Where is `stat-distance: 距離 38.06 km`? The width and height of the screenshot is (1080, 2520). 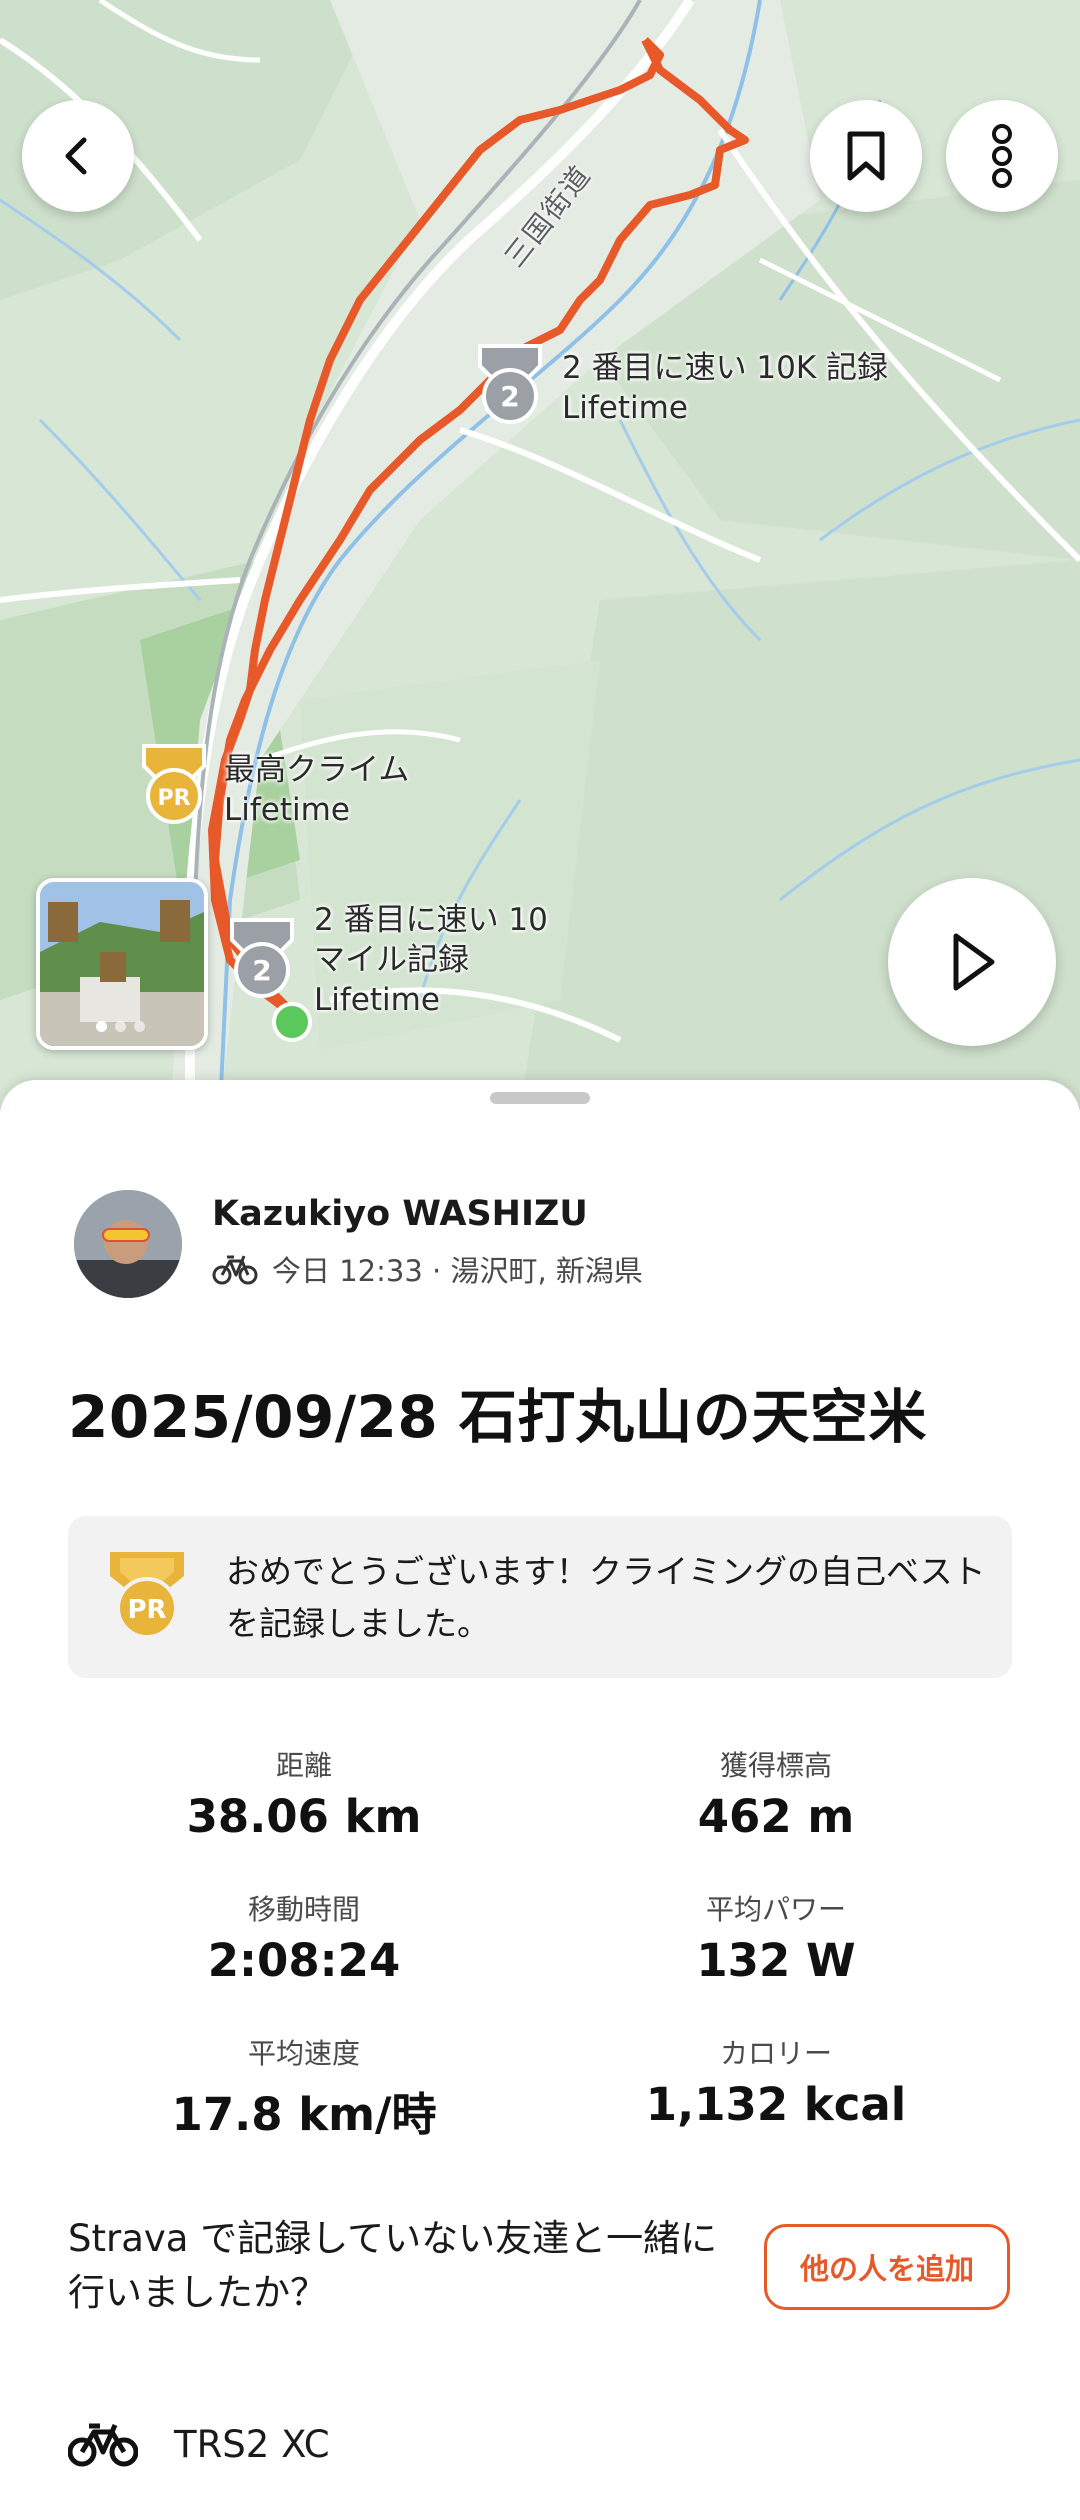 stat-distance: 距離 38.06 km is located at coordinates (304, 1793).